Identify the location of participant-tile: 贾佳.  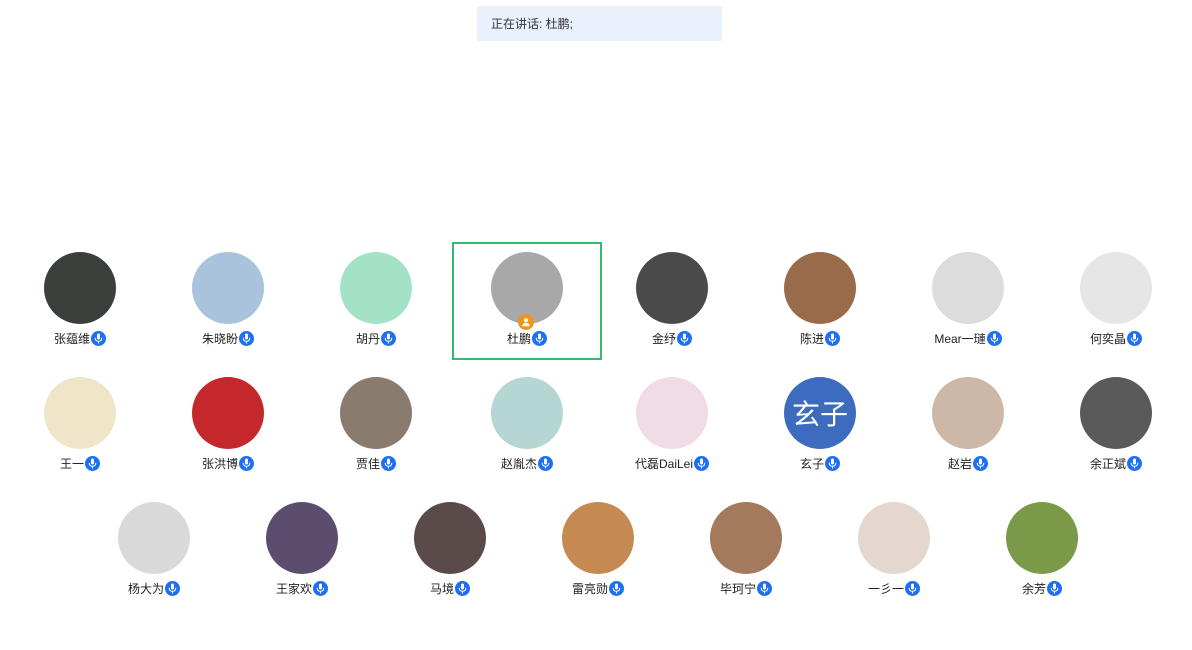
(376, 426).